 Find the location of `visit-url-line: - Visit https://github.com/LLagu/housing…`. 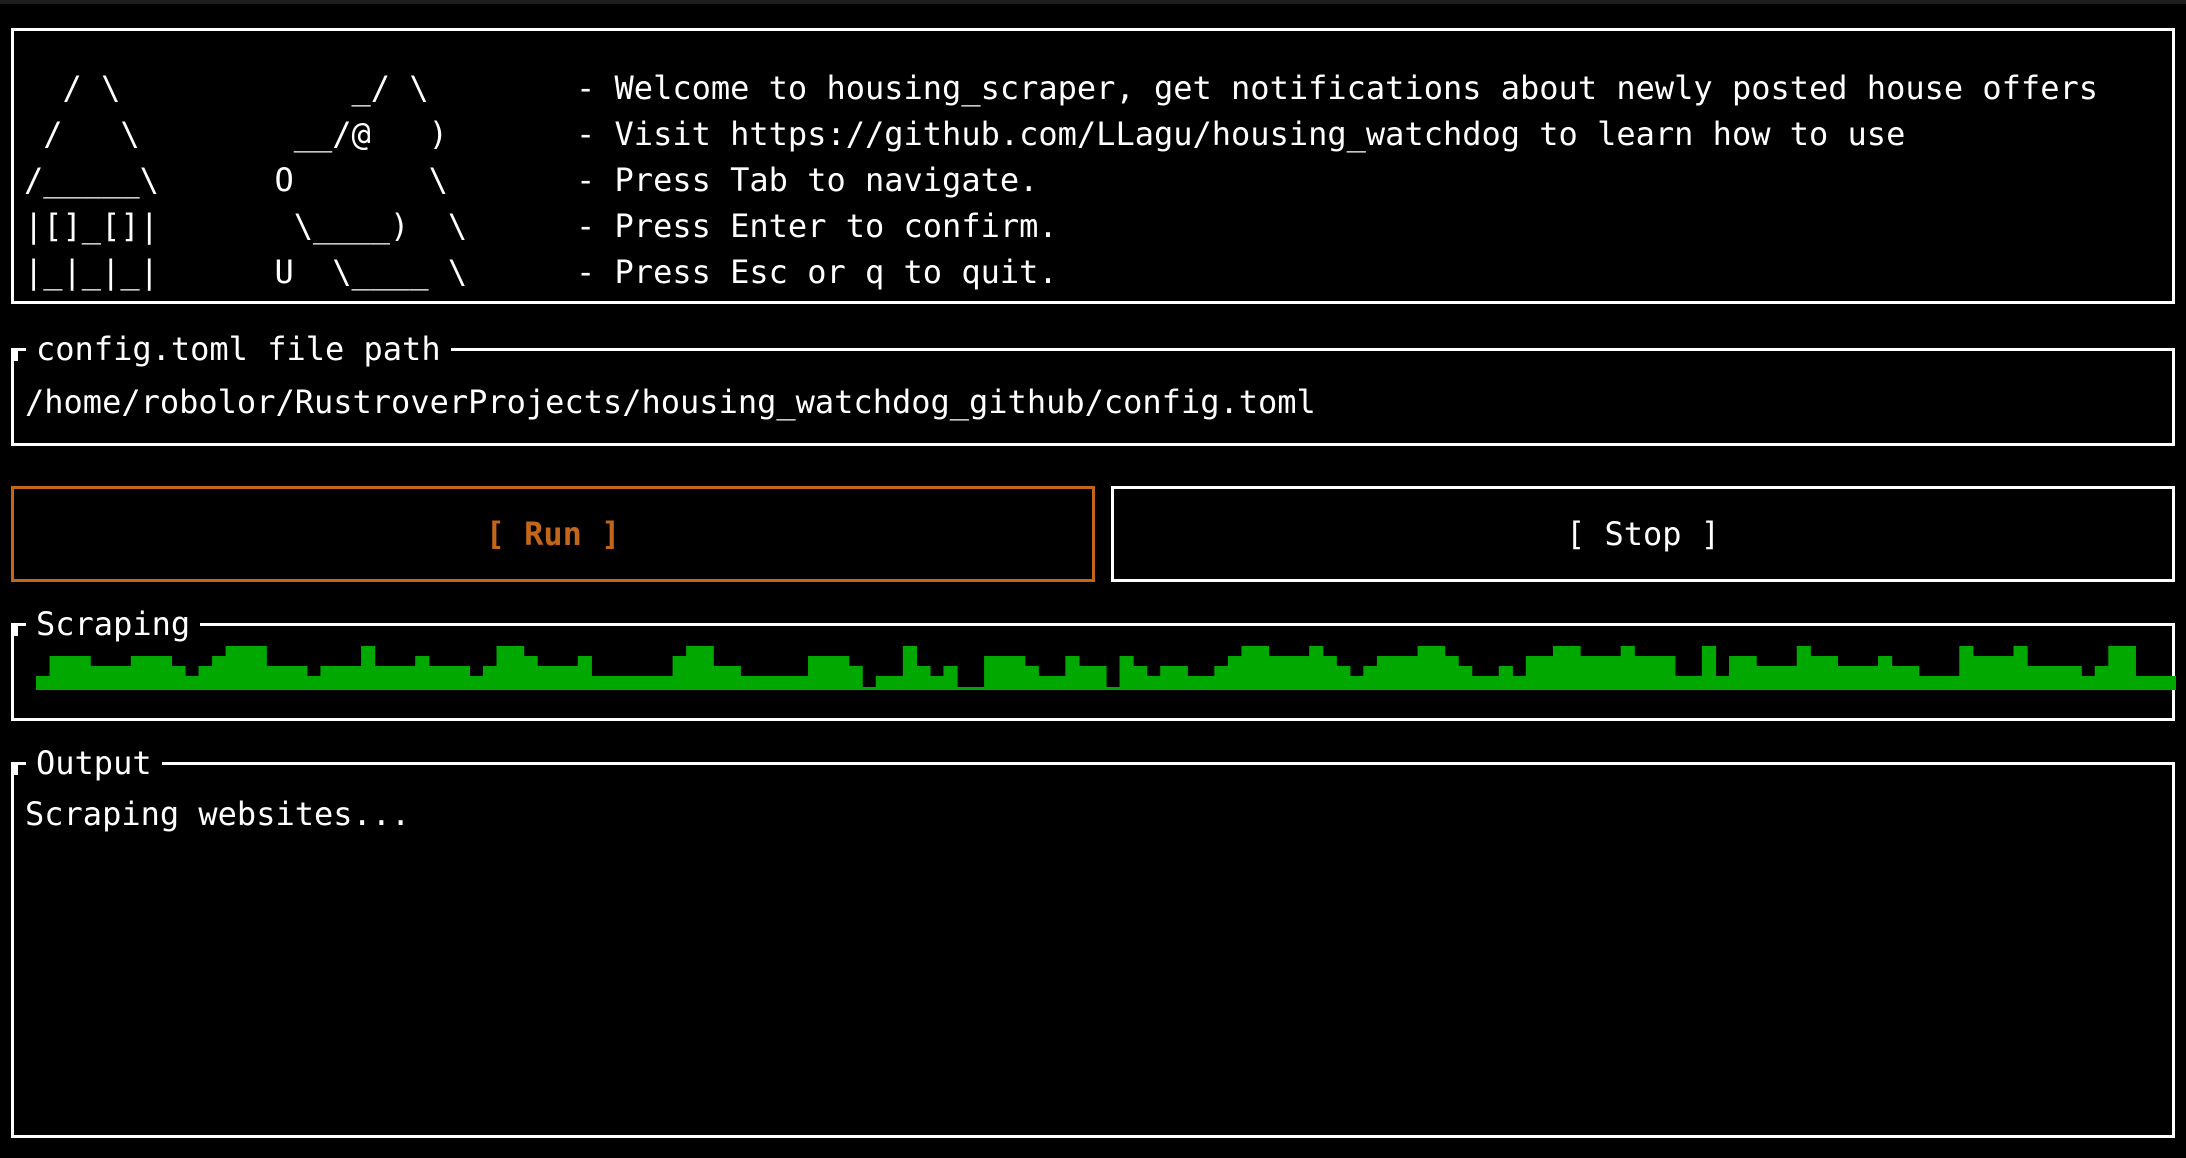

visit-url-line: - Visit https://github.com/LLagu/housing… is located at coordinates (1241, 134).